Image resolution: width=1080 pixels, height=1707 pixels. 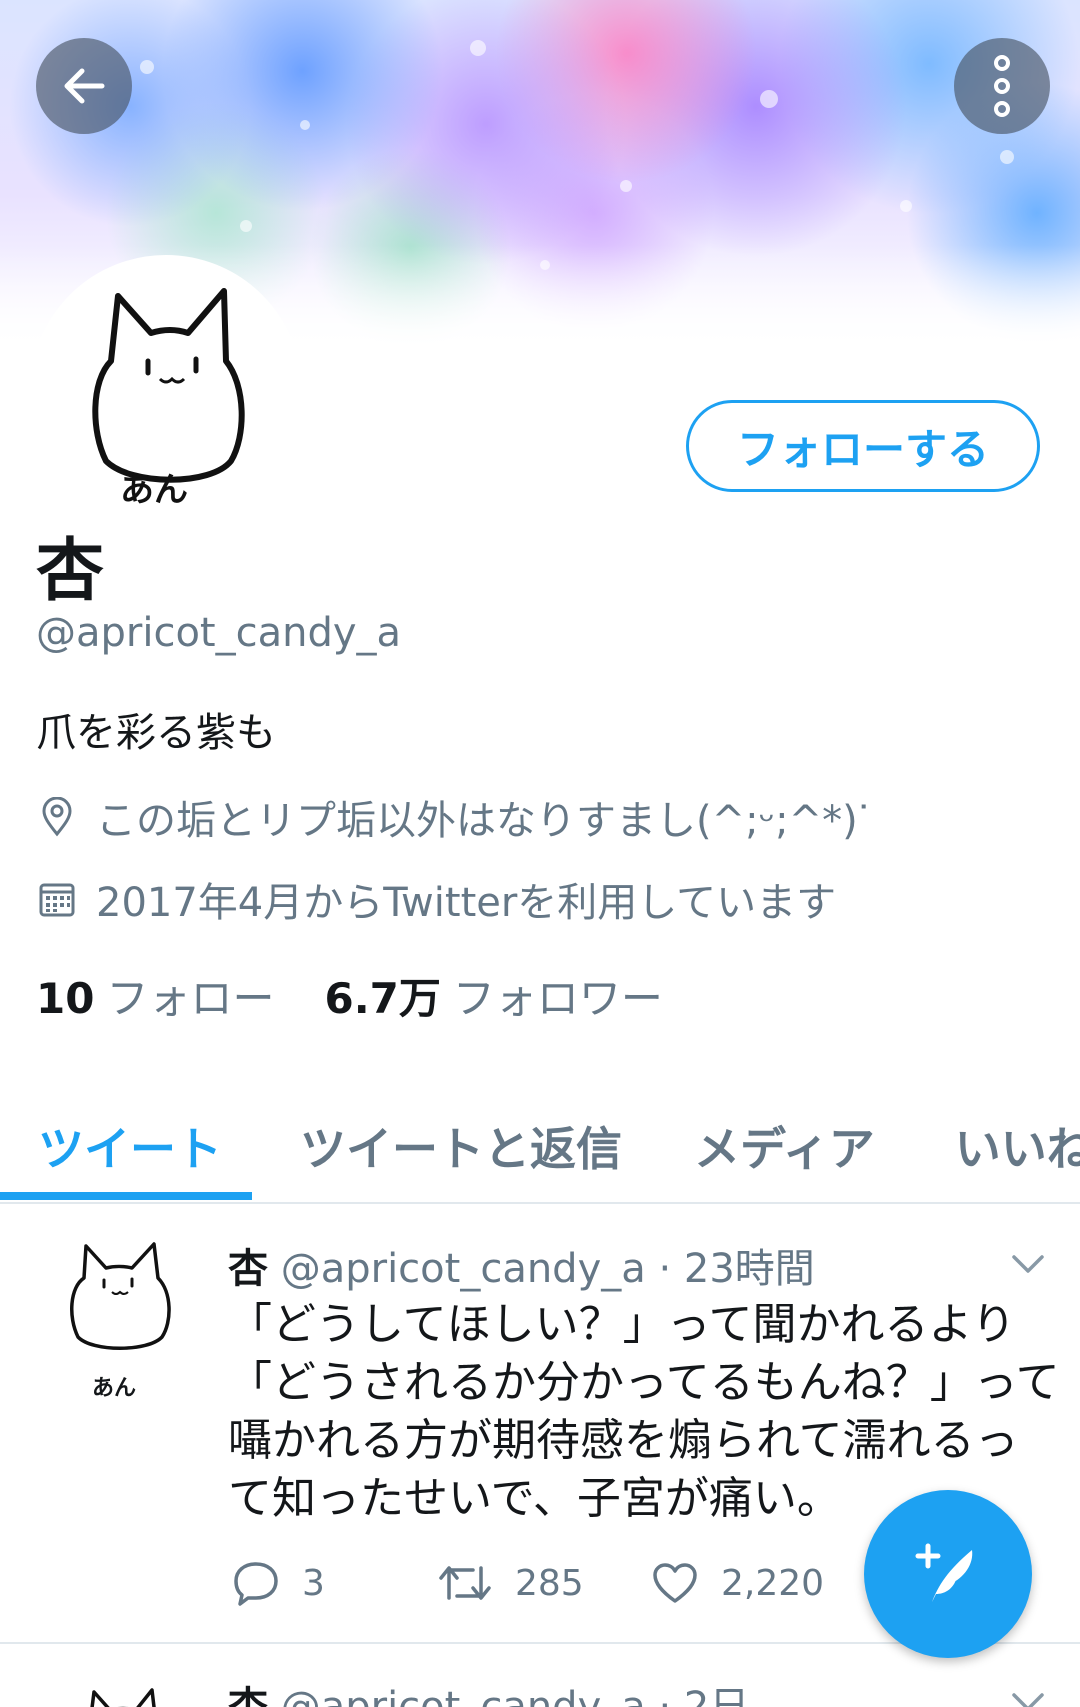 I want to click on like-button: 2,220, so click(x=737, y=1583).